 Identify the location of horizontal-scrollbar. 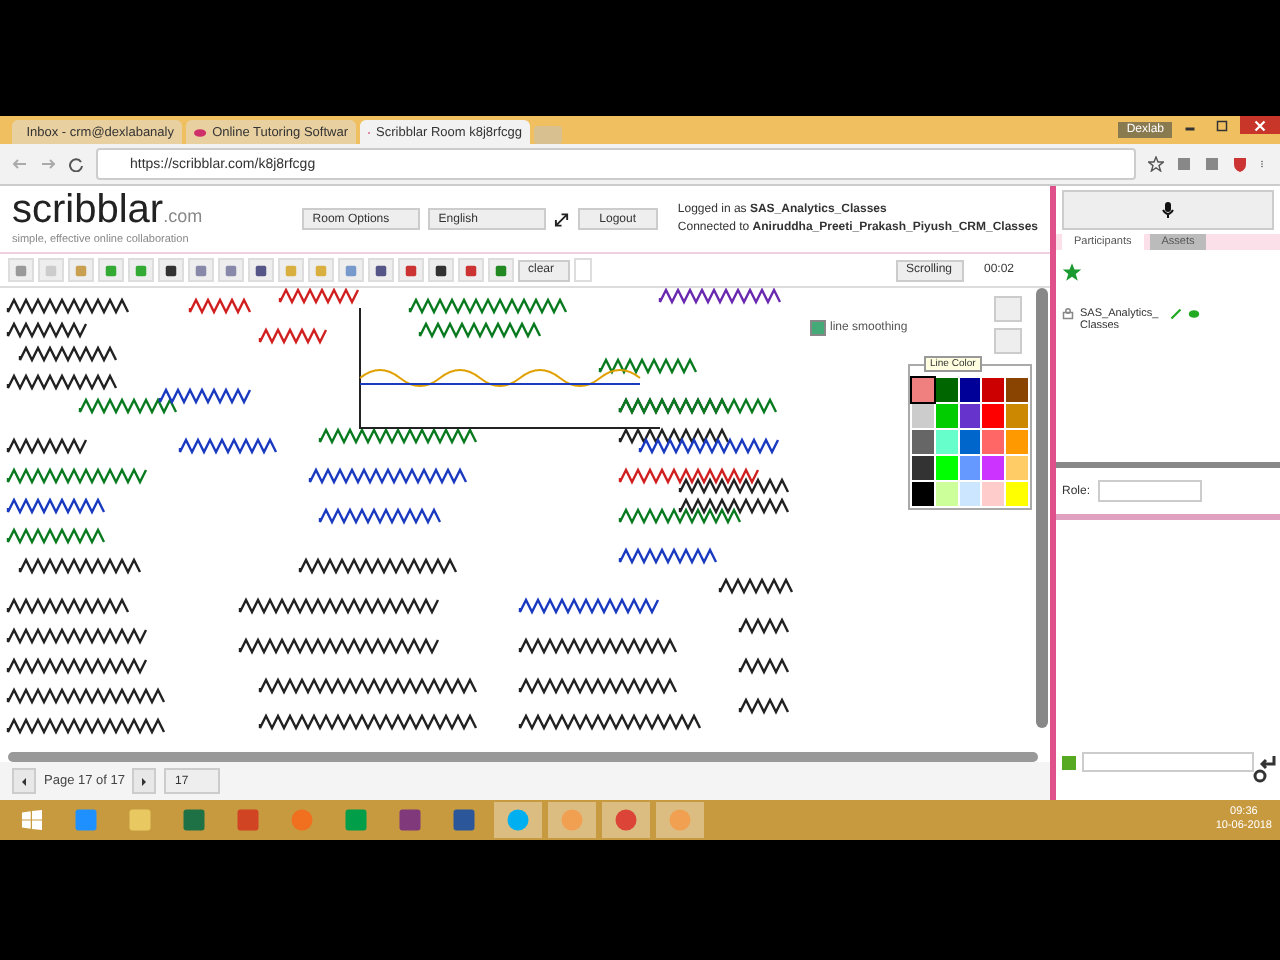
(523, 757).